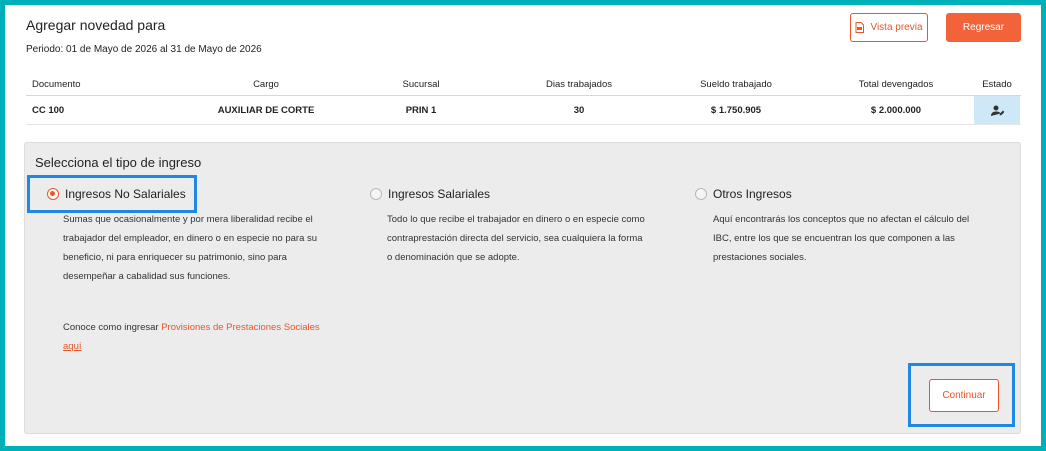 This screenshot has width=1046, height=451. Describe the element at coordinates (240, 327) in the screenshot. I see `provisiones-link: Provisiones de Prestaciones Sociales` at that location.